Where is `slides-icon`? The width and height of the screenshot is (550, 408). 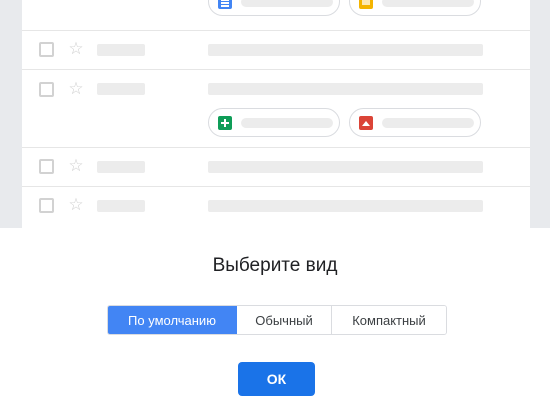 slides-icon is located at coordinates (366, 4).